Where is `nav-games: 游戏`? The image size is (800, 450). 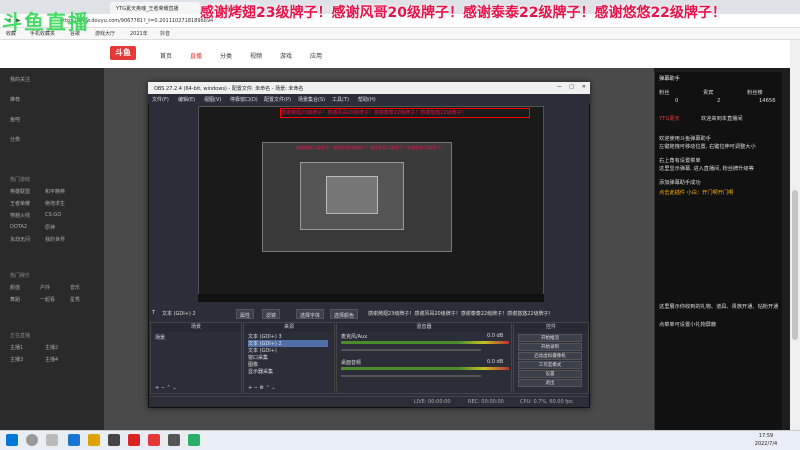 nav-games: 游戏 is located at coordinates (286, 55).